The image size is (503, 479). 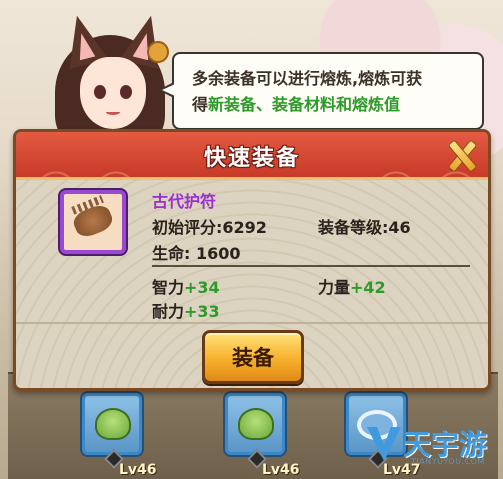 I want to click on npc-speech-bubble: 多余装备可以进行熔炼,熔炼可获 得新装备、装备材料和熔炼值, so click(x=321, y=91).